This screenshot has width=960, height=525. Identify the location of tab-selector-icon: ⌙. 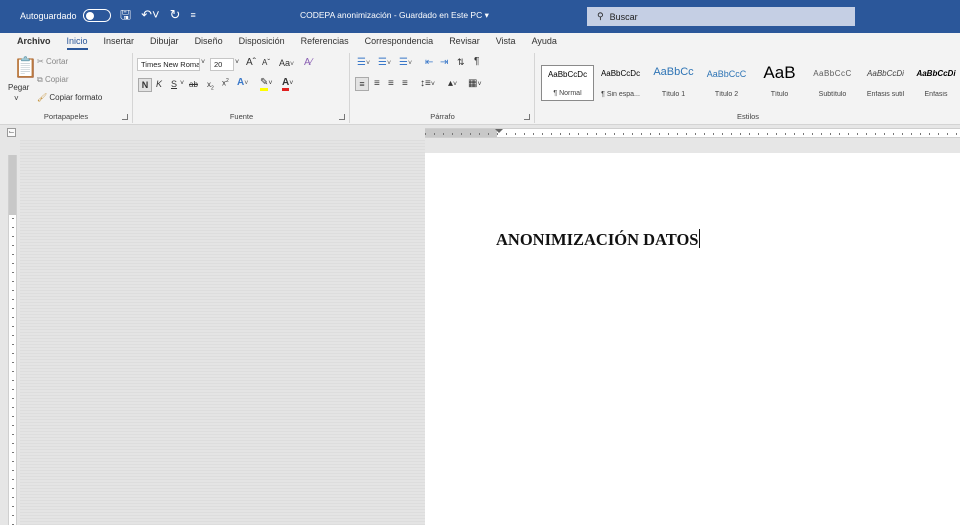
(11, 132).